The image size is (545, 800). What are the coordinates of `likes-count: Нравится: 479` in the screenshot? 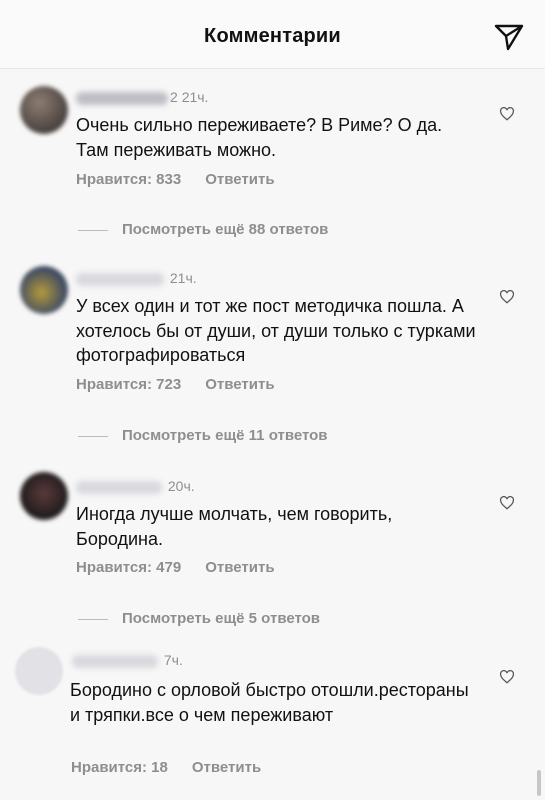 It's located at (128, 567).